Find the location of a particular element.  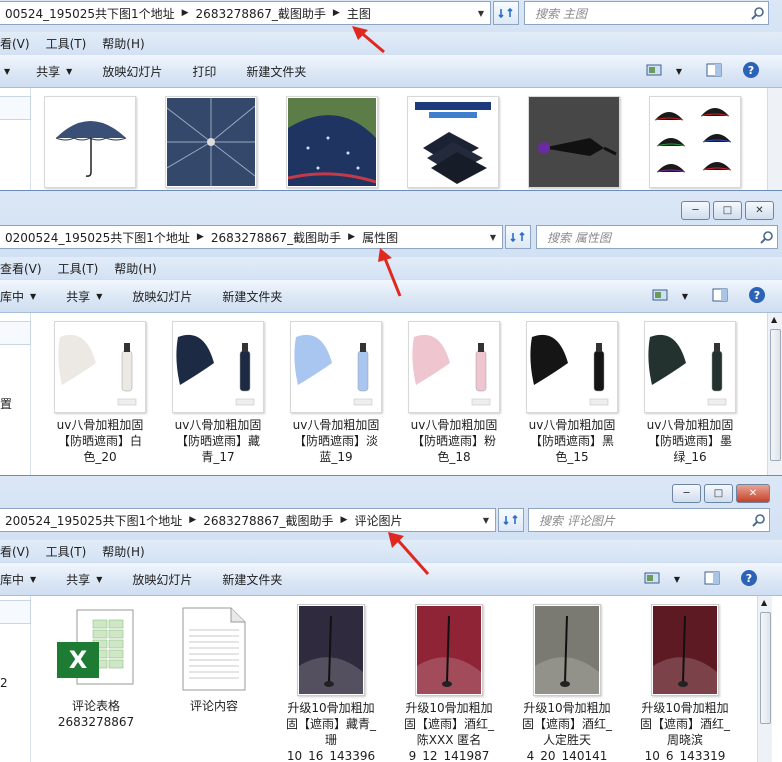

menu-view: 查看(V) is located at coordinates (21, 268).